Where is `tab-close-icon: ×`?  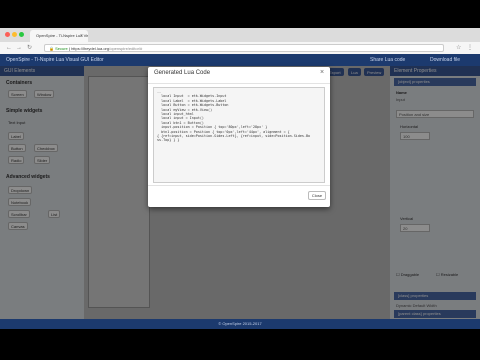
tab-close-icon: × is located at coordinates (81, 36).